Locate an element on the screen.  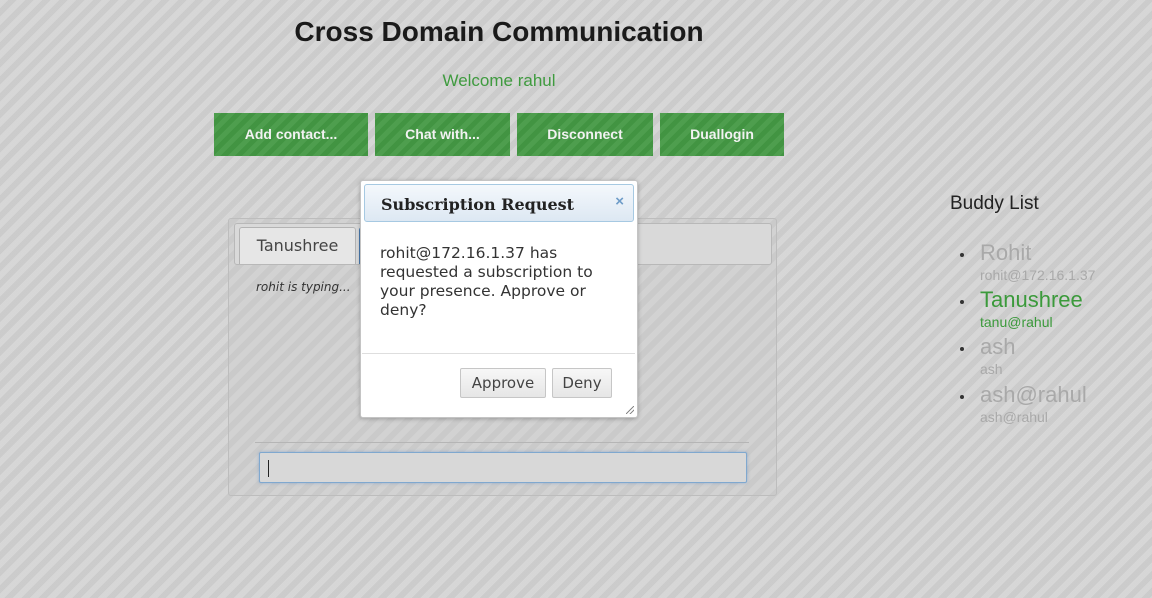
buddy-name: Tanushree is located at coordinates (1031, 299).